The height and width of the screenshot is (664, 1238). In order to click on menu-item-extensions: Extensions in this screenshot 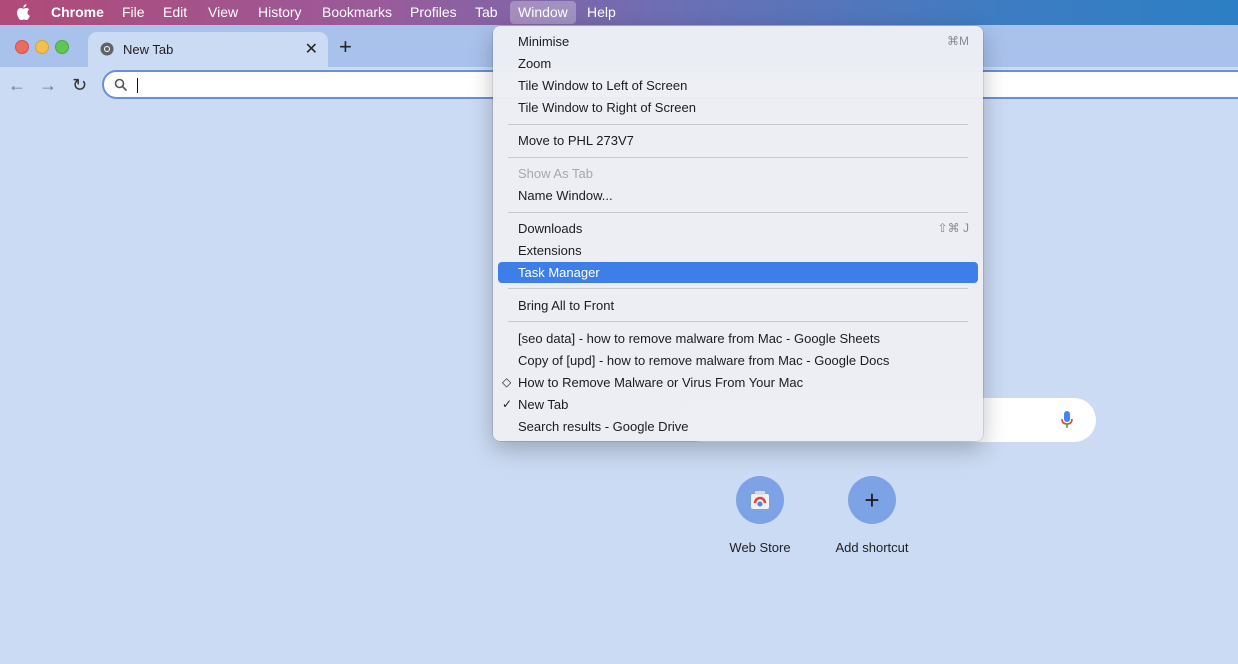, I will do `click(738, 250)`.